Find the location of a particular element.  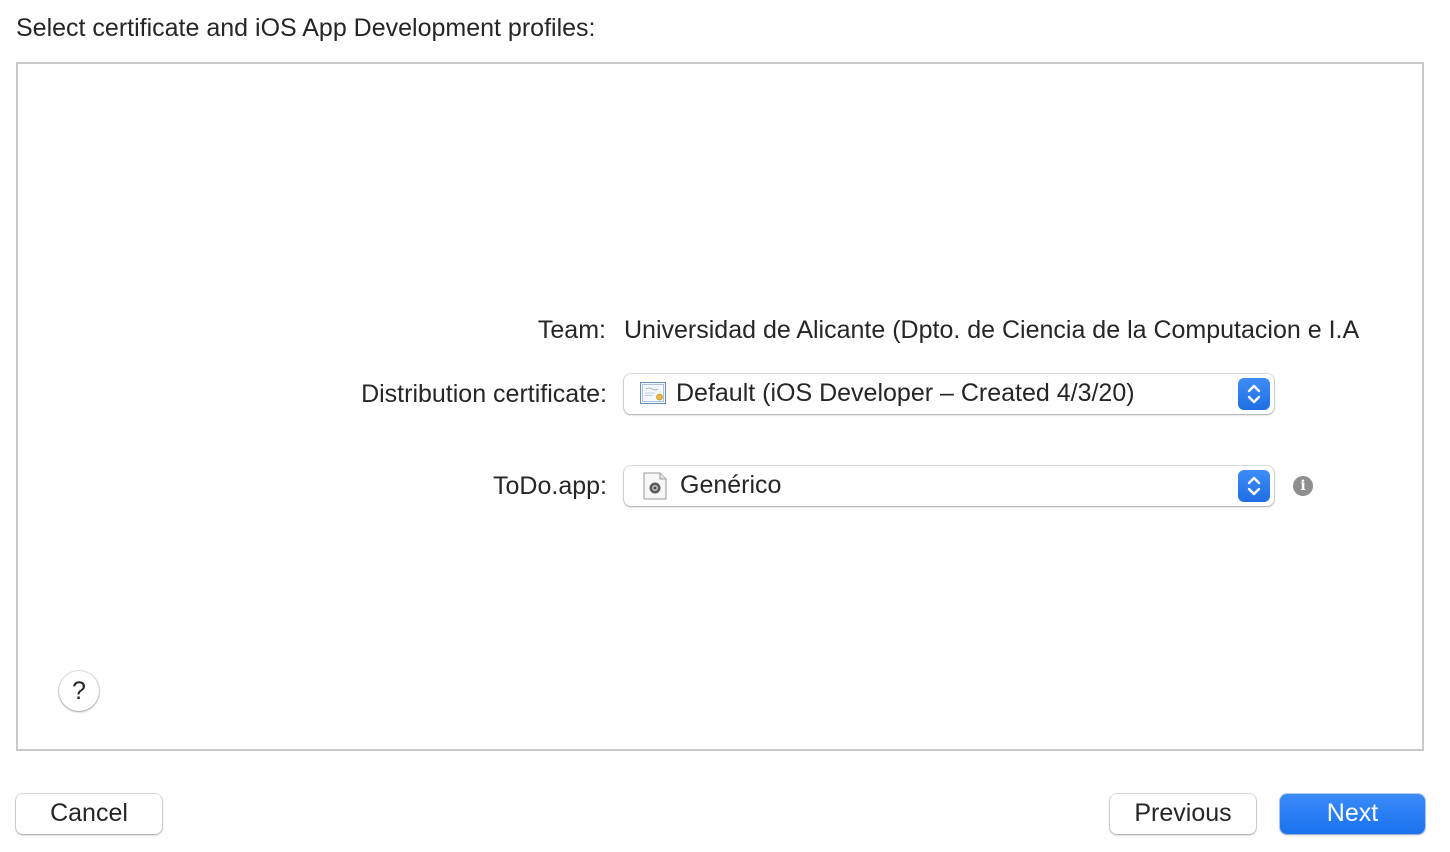

help-button: ? is located at coordinates (79, 691).